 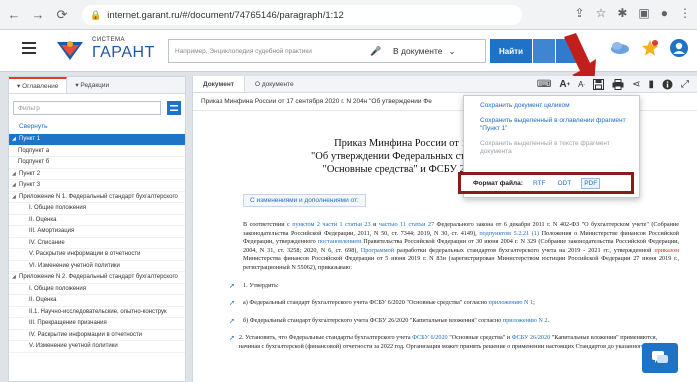 What do you see at coordinates (539, 183) in the screenshot?
I see `format-rtf-option: RTF` at bounding box center [539, 183].